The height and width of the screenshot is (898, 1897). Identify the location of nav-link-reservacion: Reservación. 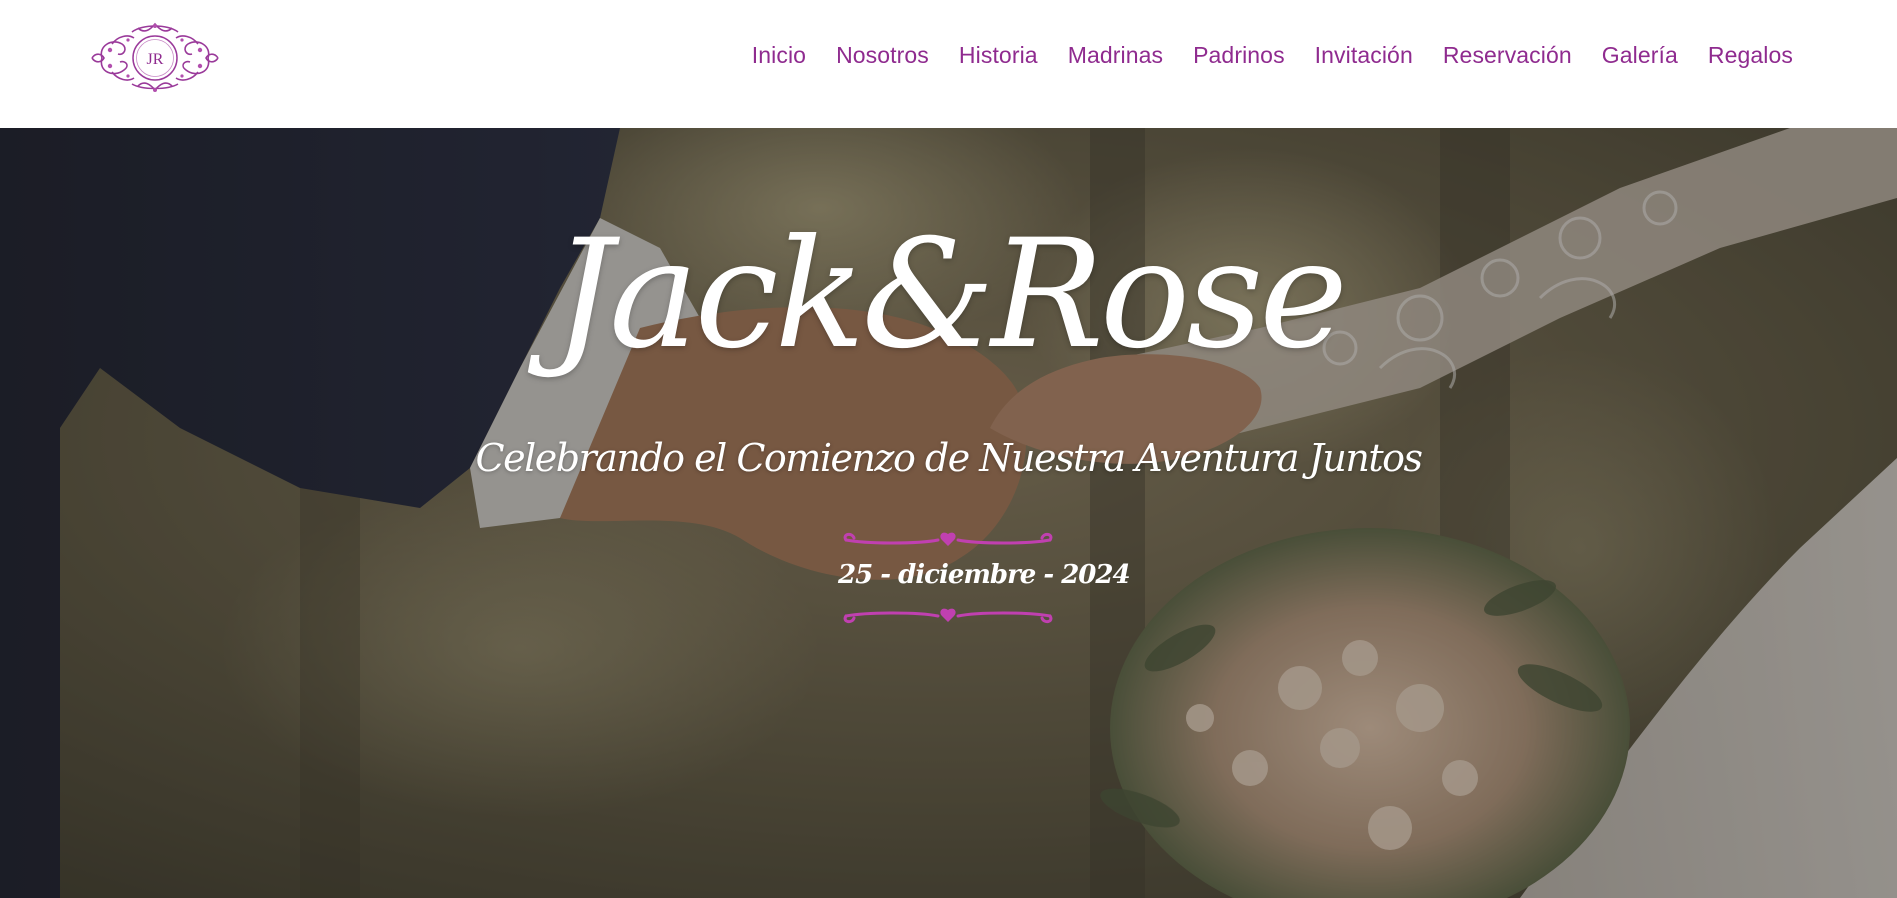
(1507, 55).